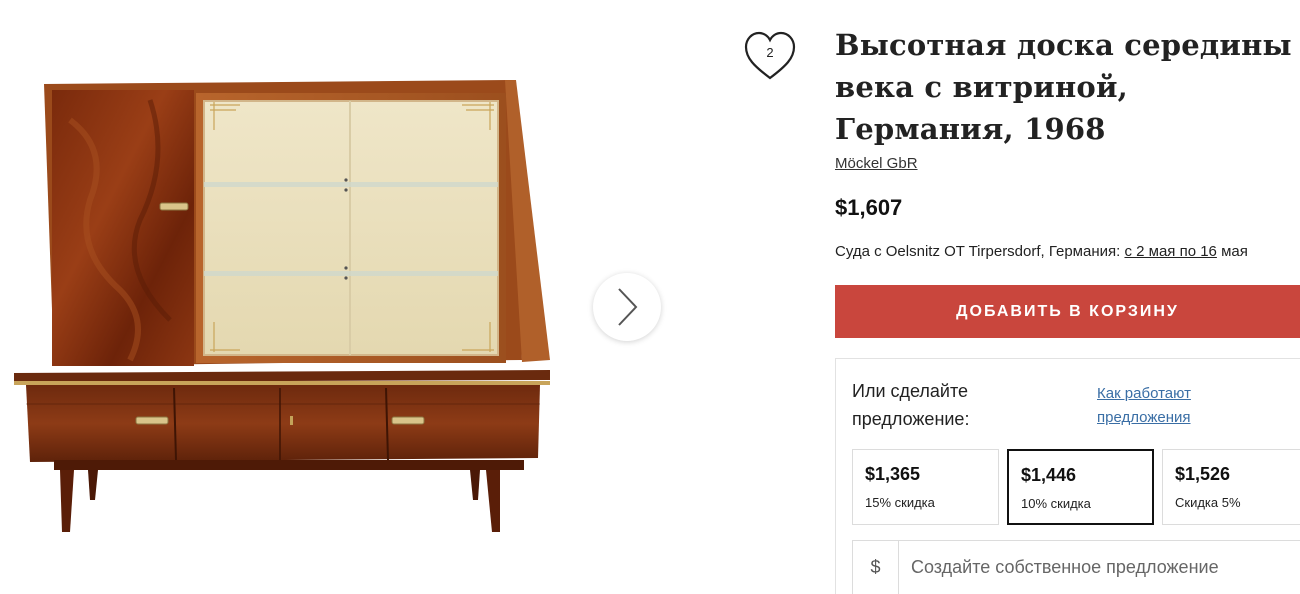  I want to click on seller-link: Möckel GbR, so click(876, 163).